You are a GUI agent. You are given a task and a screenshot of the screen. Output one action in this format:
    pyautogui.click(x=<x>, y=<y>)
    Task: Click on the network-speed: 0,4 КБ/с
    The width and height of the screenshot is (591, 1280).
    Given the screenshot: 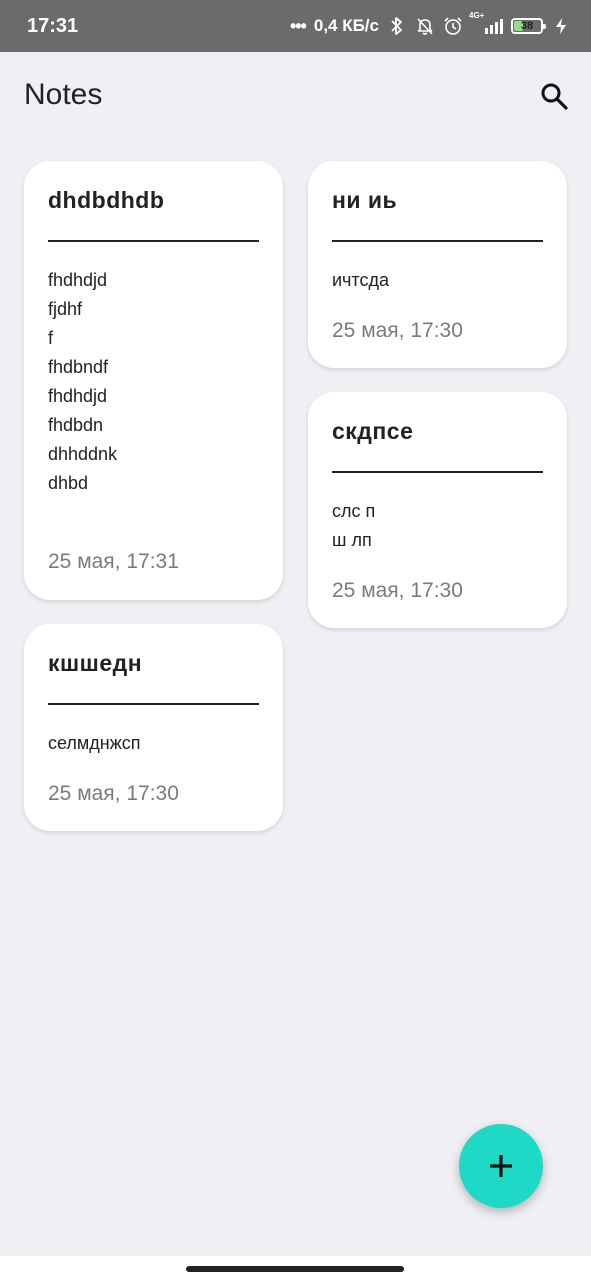 What is the action you would take?
    pyautogui.click(x=346, y=25)
    